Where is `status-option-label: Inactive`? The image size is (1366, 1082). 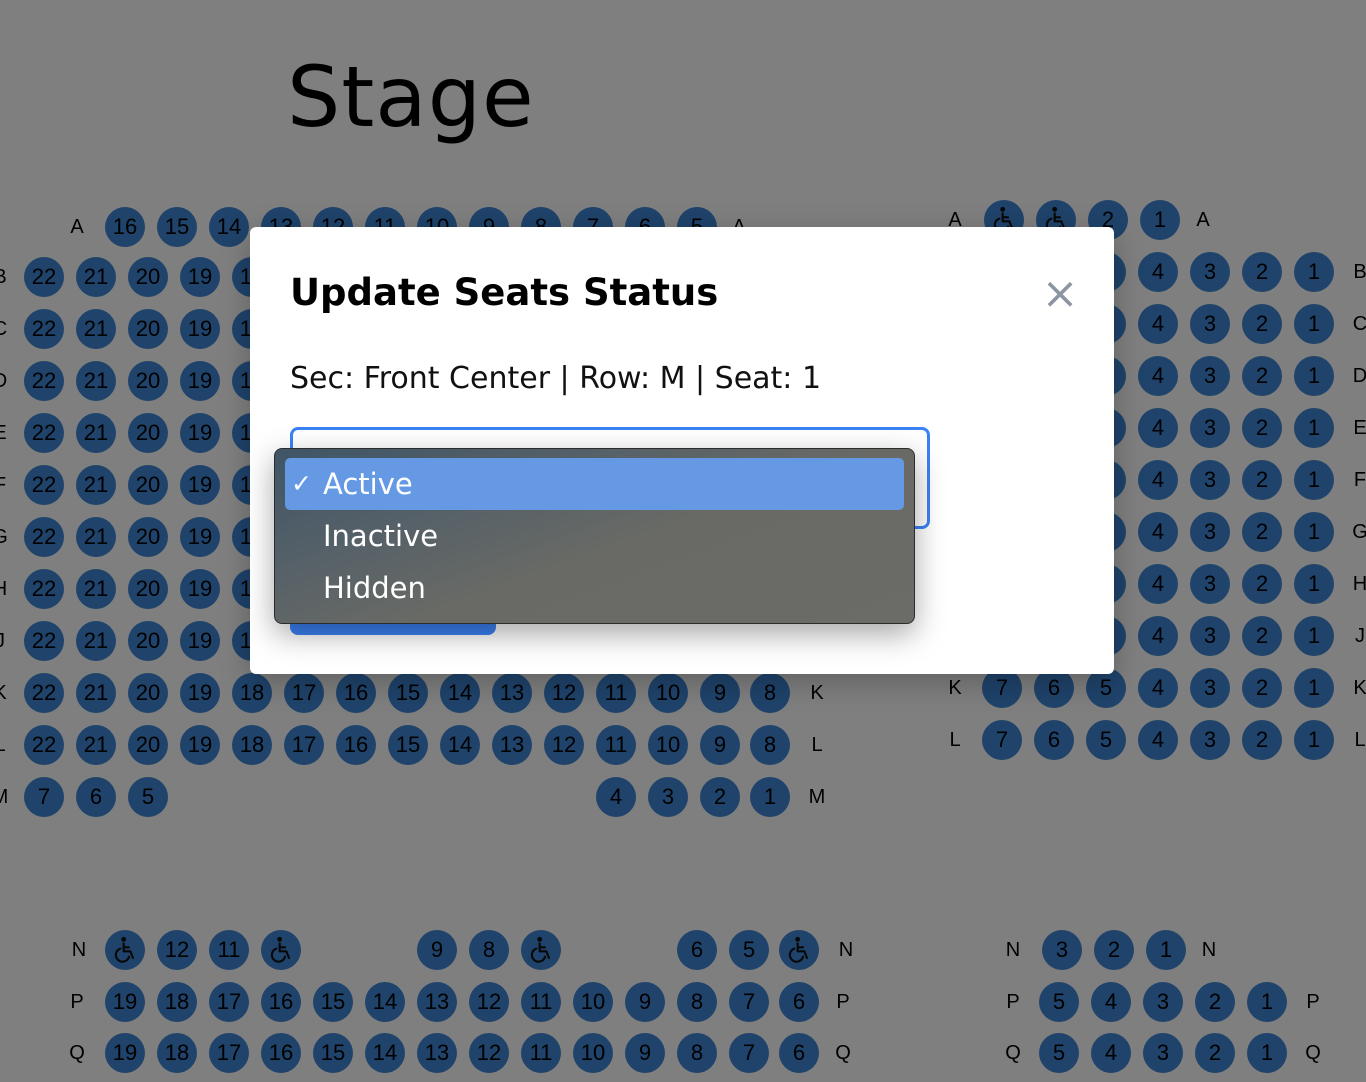 status-option-label: Inactive is located at coordinates (381, 536).